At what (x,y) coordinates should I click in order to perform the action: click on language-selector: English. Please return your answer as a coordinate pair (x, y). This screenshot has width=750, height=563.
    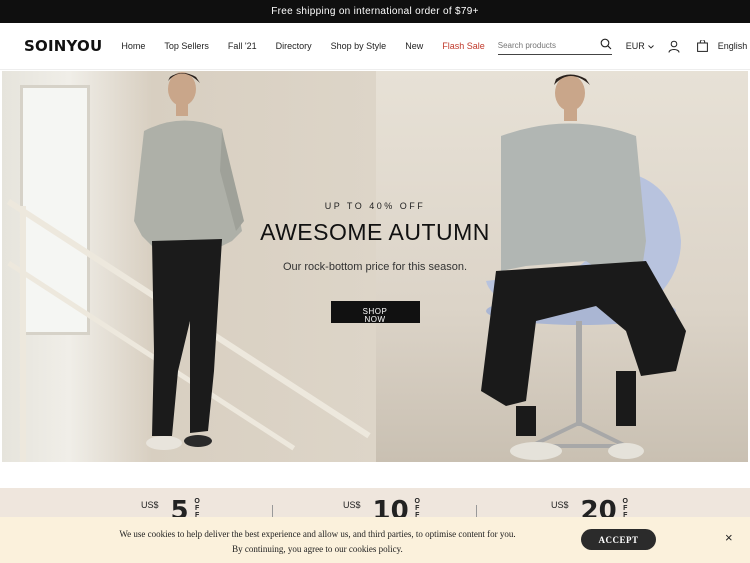
    Looking at the image, I should click on (734, 46).